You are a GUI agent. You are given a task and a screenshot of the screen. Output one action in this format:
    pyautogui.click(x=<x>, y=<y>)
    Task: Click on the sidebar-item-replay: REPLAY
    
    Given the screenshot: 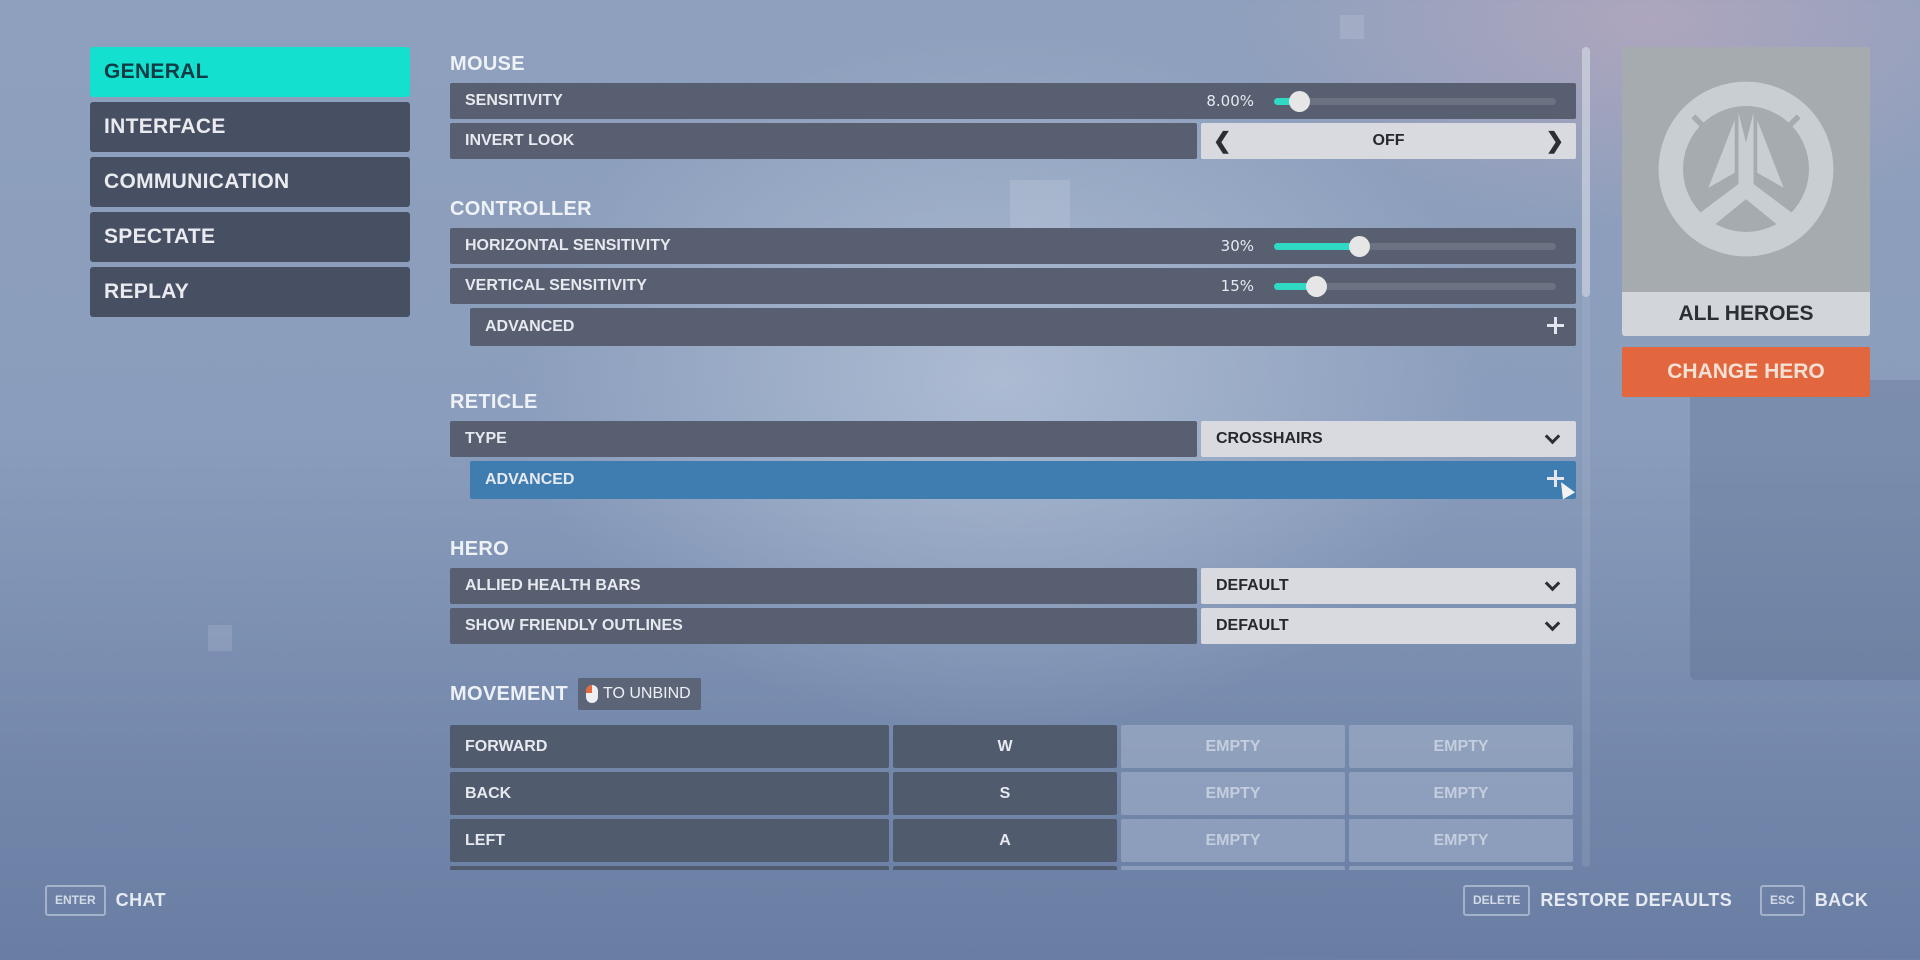 What is the action you would take?
    pyautogui.click(x=250, y=292)
    